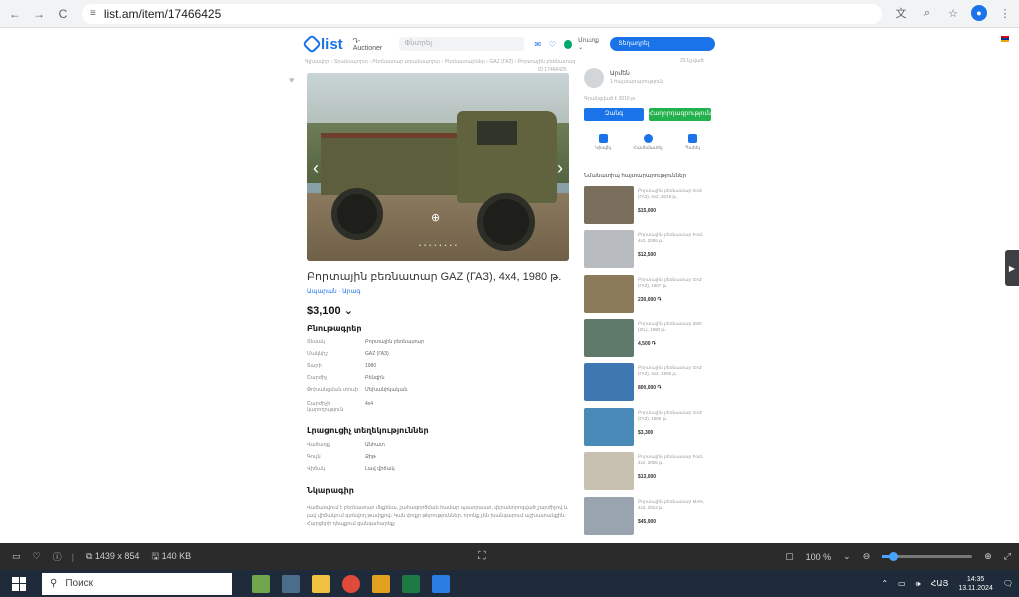  Describe the element at coordinates (438, 167) in the screenshot. I see `main-photo: ‹ › ⊕ • • • • • • • •` at that location.